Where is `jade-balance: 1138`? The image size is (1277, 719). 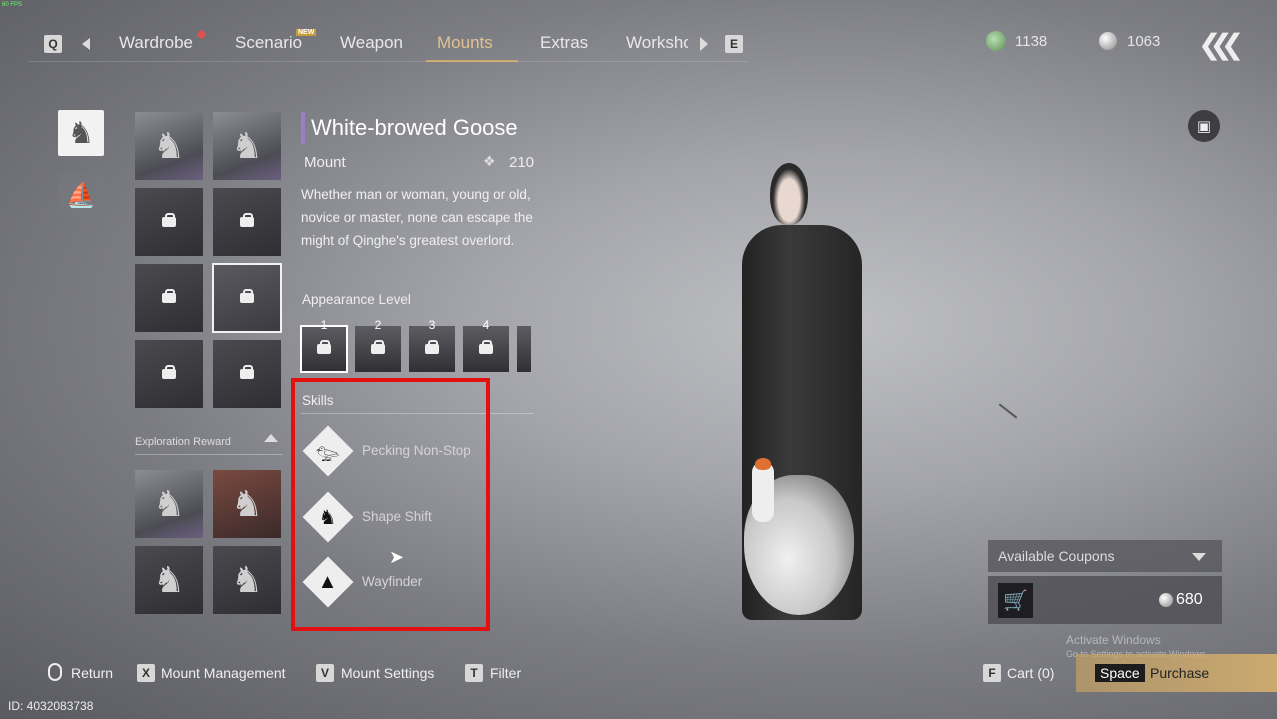
jade-balance: 1138 is located at coordinates (1031, 41).